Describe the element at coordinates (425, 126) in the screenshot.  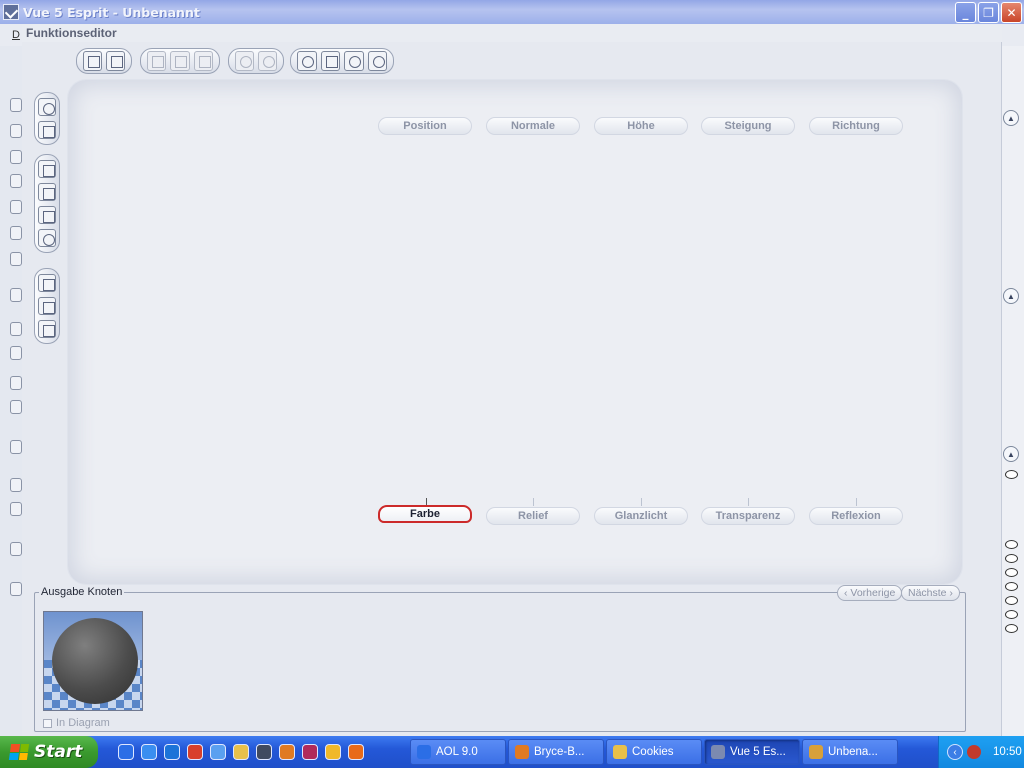
I see `input-position: Position` at that location.